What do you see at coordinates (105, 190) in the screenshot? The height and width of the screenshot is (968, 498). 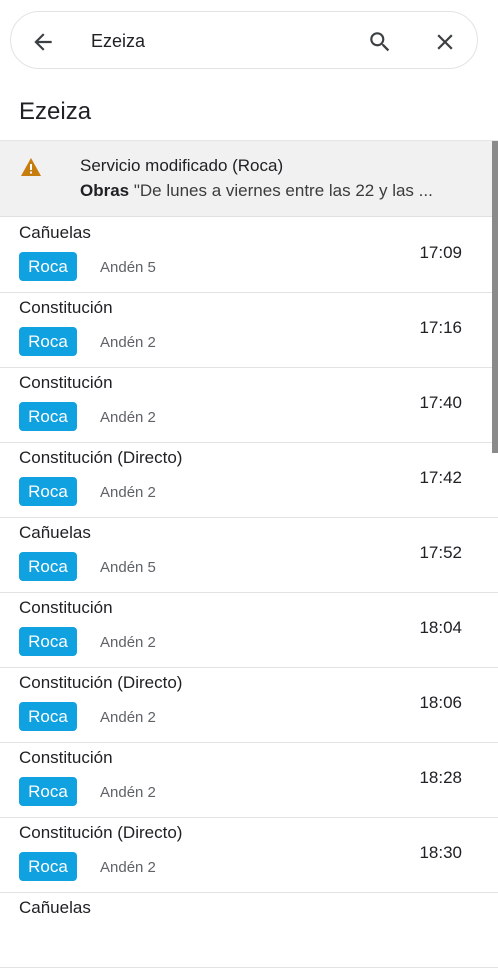 I see `alert-label: Obras` at bounding box center [105, 190].